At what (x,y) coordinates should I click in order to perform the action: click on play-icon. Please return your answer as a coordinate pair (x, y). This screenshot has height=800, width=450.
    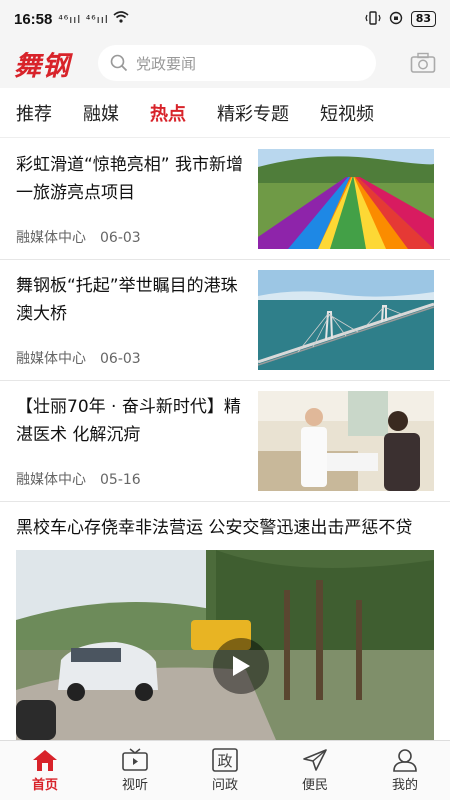
    Looking at the image, I should click on (241, 666).